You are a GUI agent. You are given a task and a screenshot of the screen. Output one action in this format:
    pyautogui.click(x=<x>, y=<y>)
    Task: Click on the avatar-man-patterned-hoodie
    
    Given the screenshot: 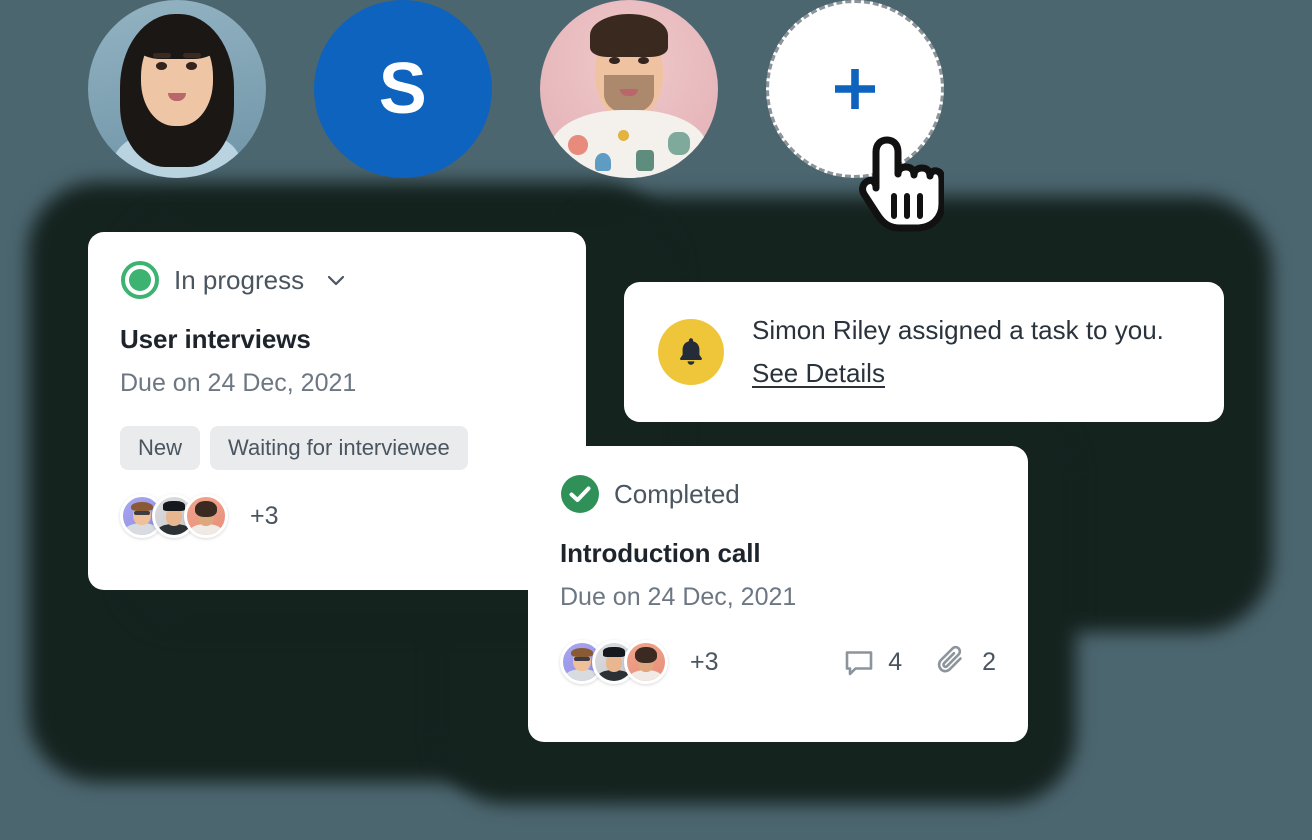 What is the action you would take?
    pyautogui.click(x=629, y=89)
    